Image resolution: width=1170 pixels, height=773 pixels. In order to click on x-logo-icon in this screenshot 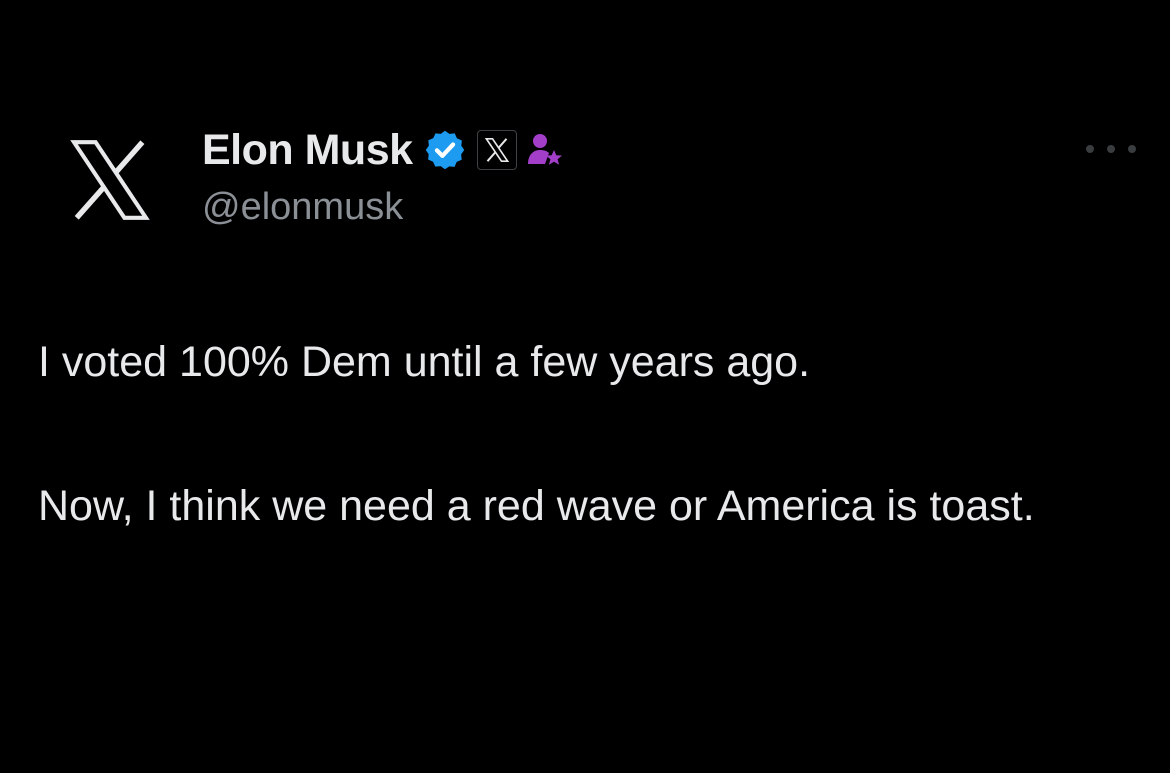, I will do `click(110, 180)`.